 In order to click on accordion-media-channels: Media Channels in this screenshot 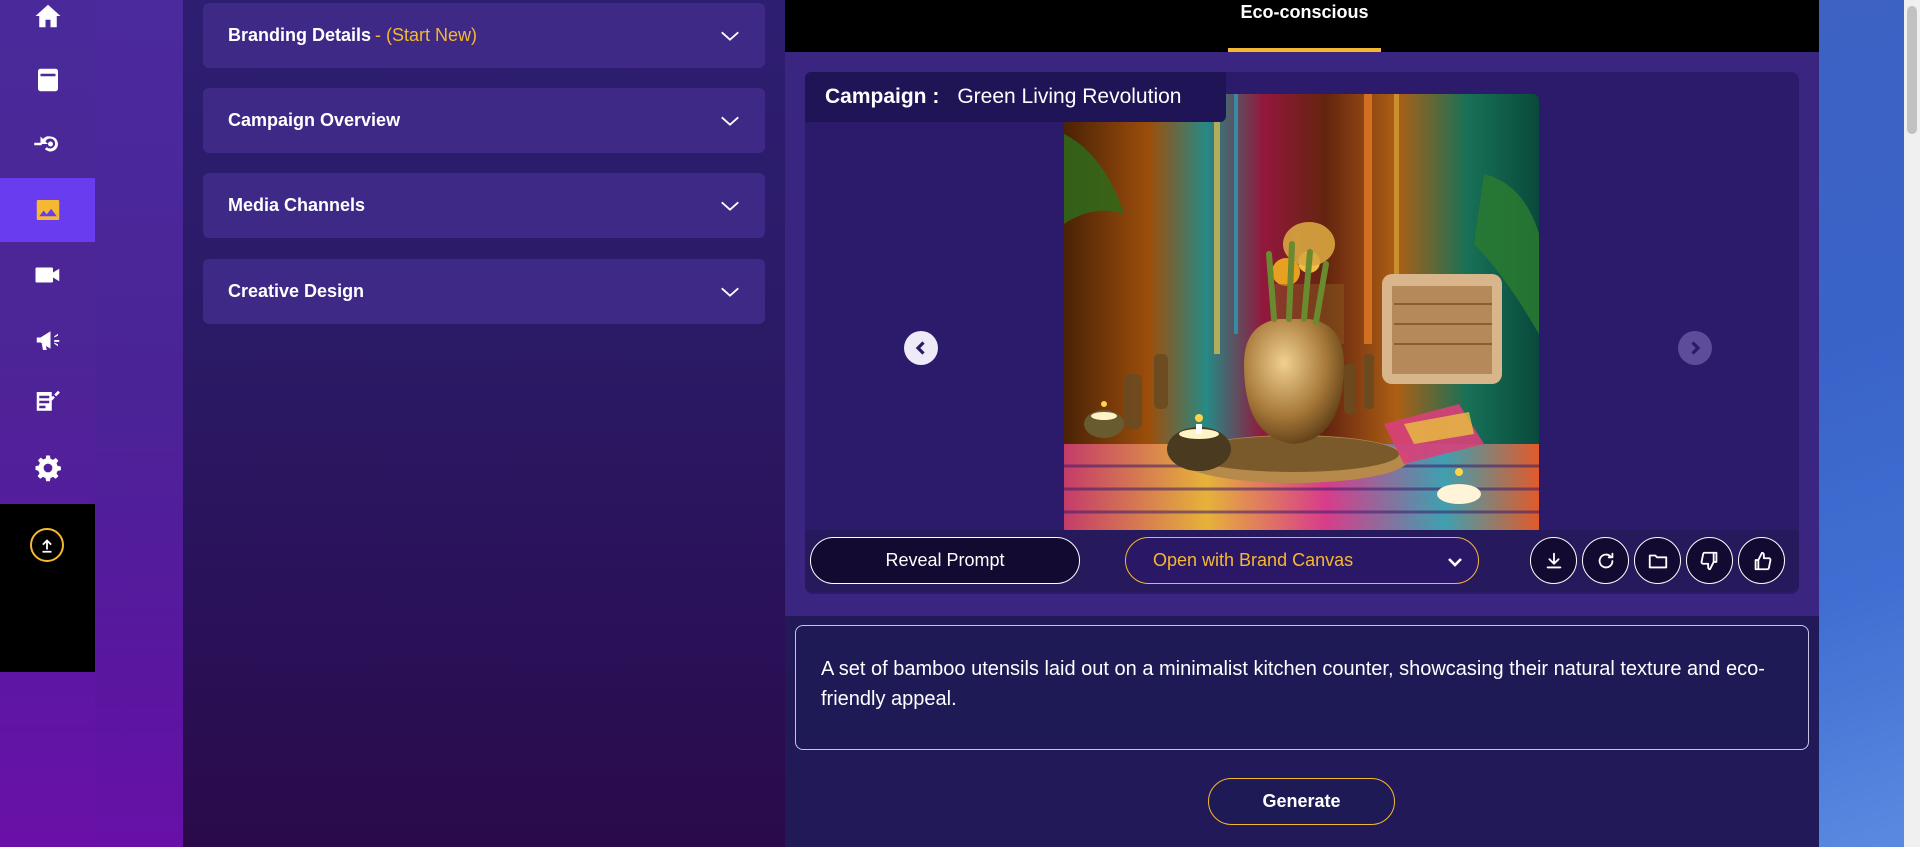, I will do `click(484, 205)`.